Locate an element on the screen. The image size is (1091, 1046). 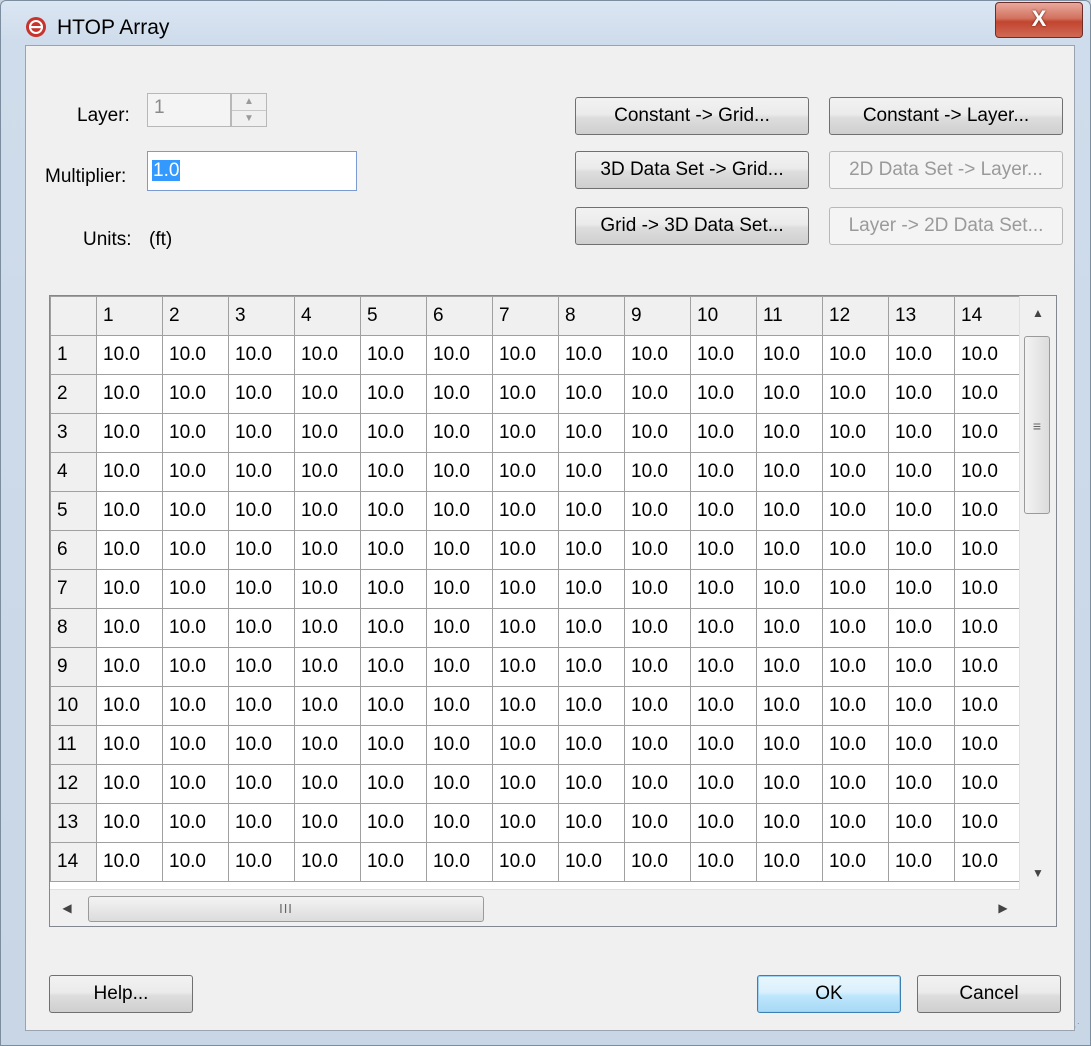
row-header: 14 is located at coordinates (73, 862).